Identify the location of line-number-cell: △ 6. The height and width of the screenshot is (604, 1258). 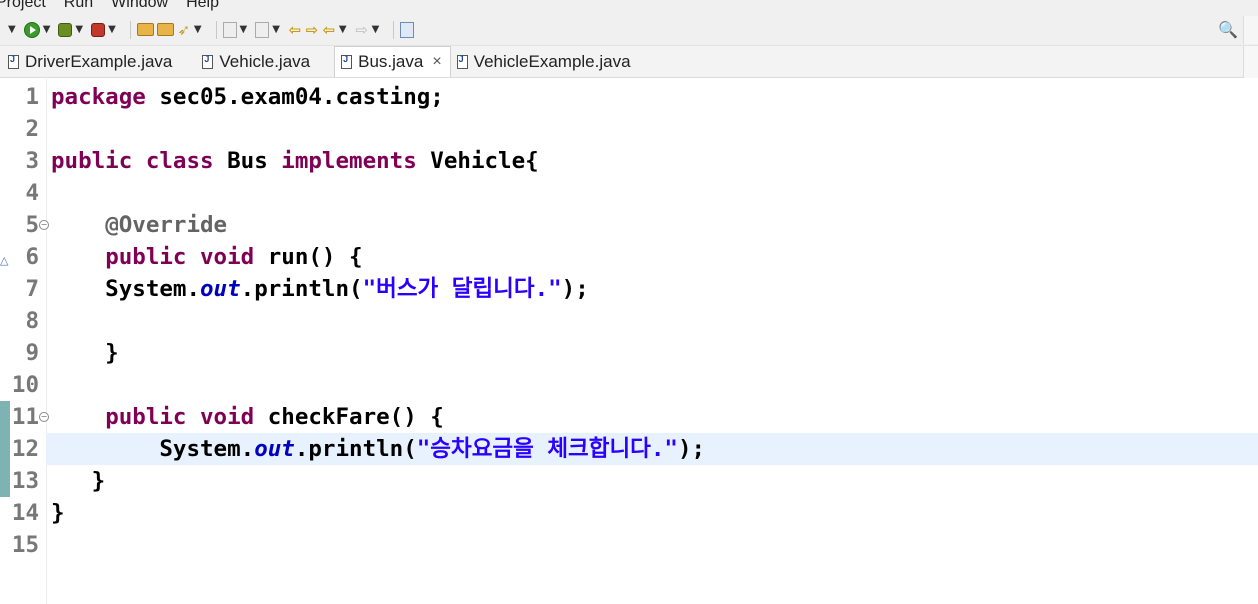
(23, 257).